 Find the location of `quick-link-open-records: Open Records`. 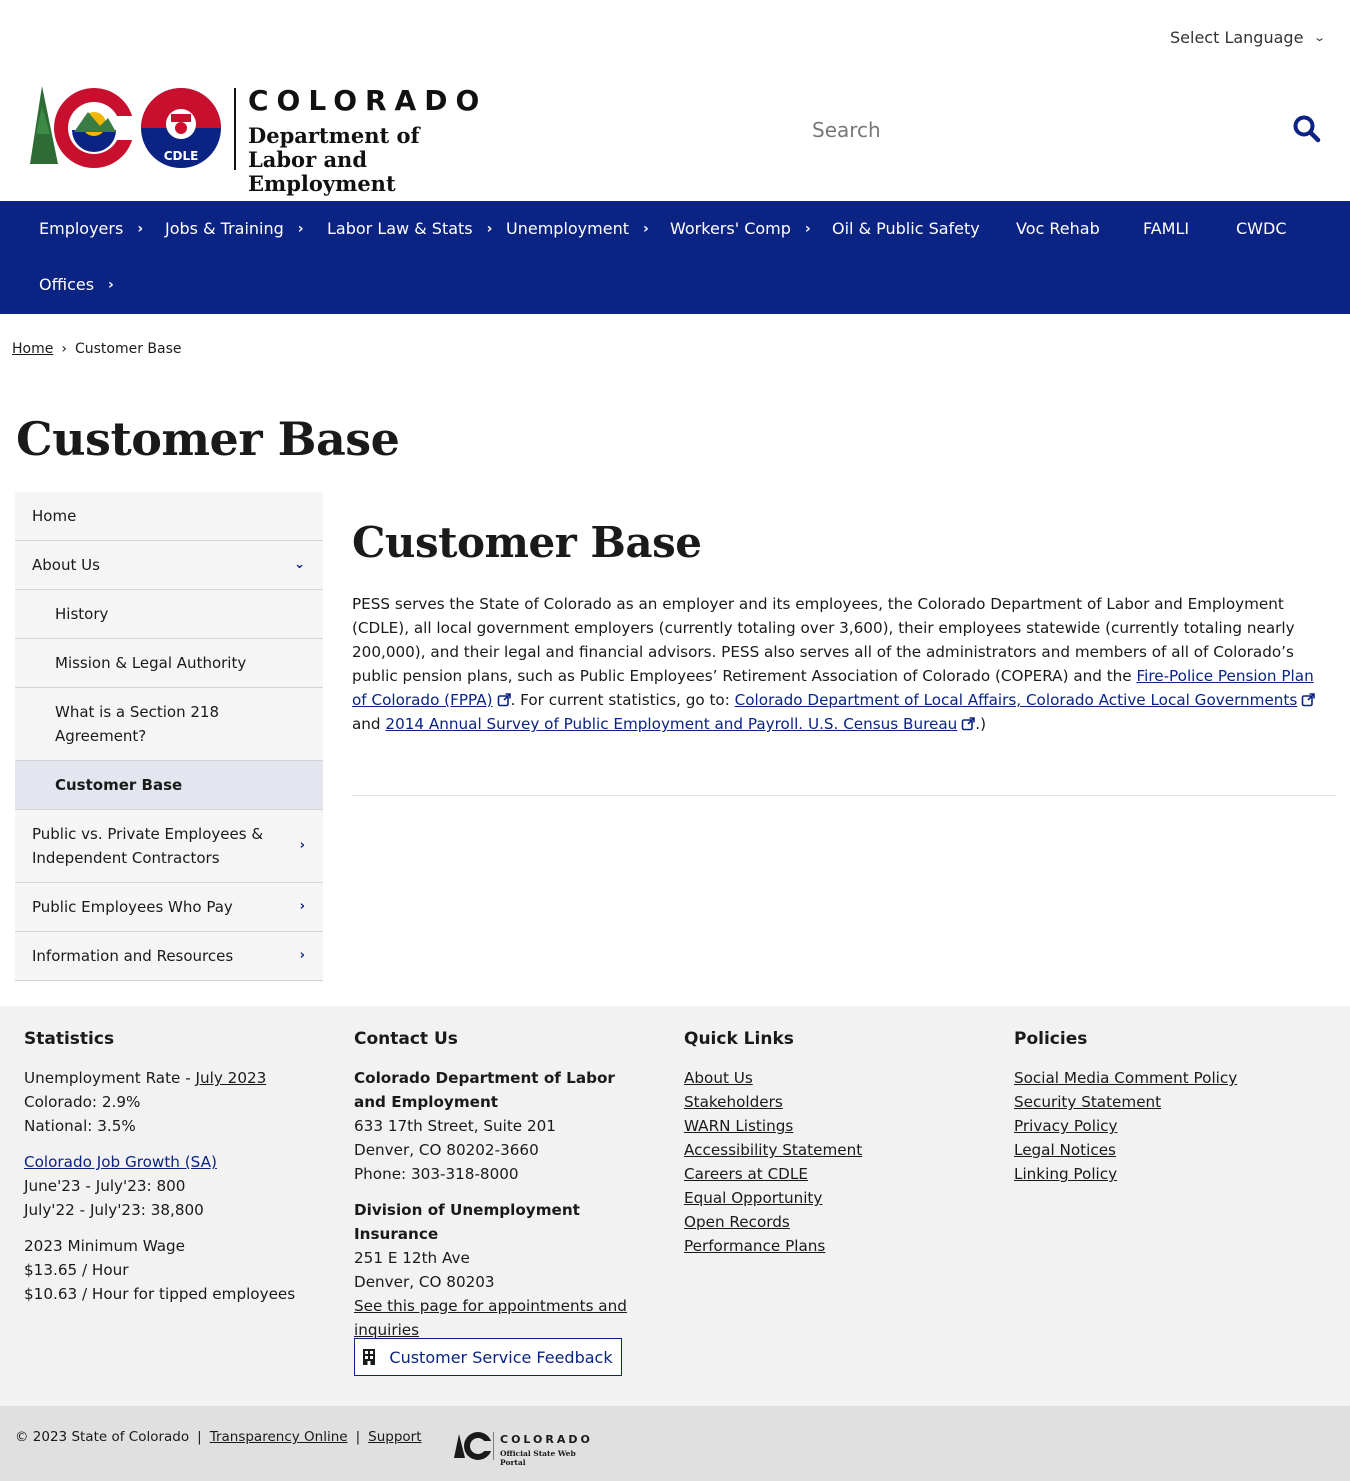

quick-link-open-records: Open Records is located at coordinates (834, 1222).